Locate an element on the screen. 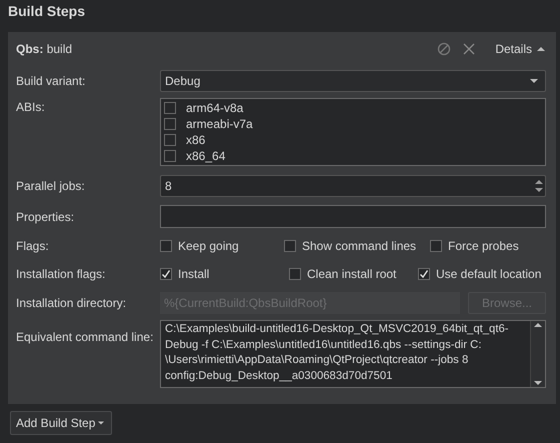  checkbox-label: Use default location is located at coordinates (489, 274).